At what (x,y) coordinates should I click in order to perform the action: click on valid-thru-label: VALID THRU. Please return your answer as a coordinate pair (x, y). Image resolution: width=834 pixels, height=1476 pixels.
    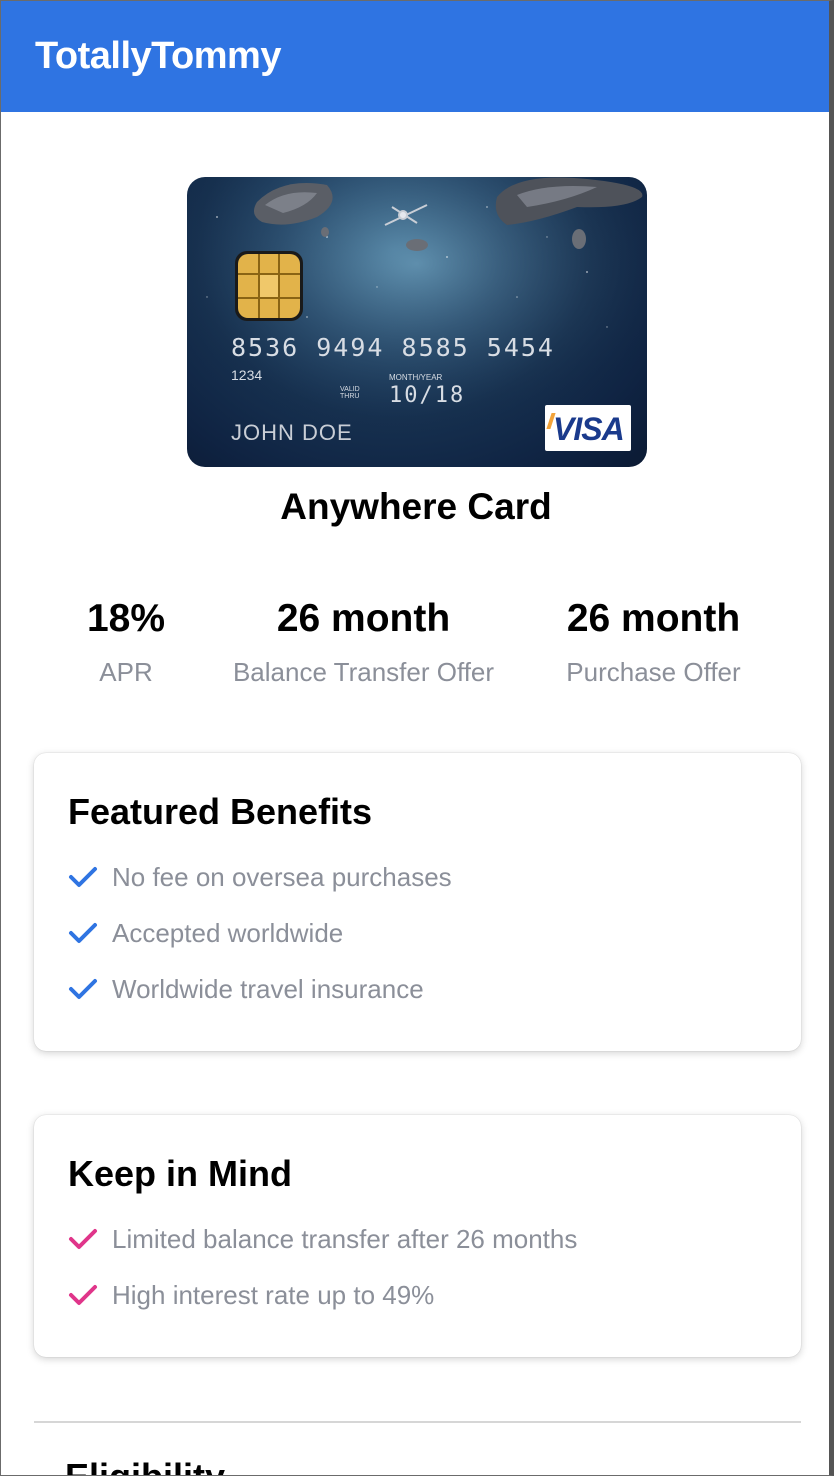
    Looking at the image, I should click on (350, 393).